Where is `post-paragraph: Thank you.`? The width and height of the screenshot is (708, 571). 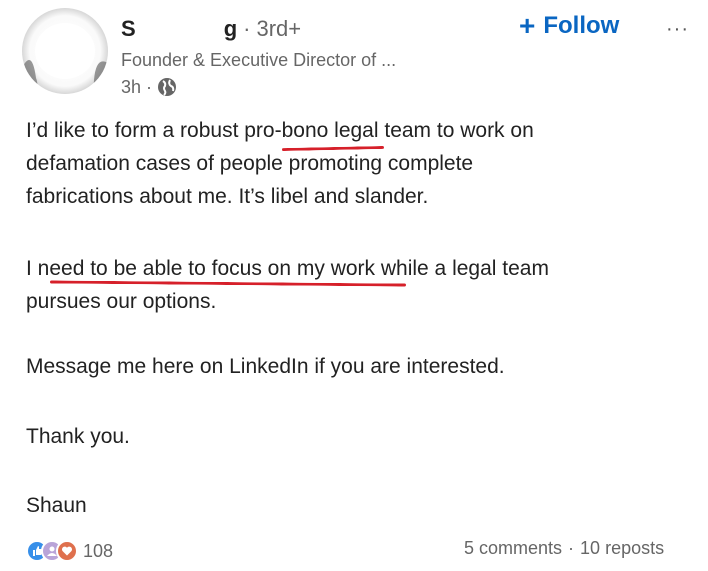 post-paragraph: Thank you. is located at coordinates (78, 436).